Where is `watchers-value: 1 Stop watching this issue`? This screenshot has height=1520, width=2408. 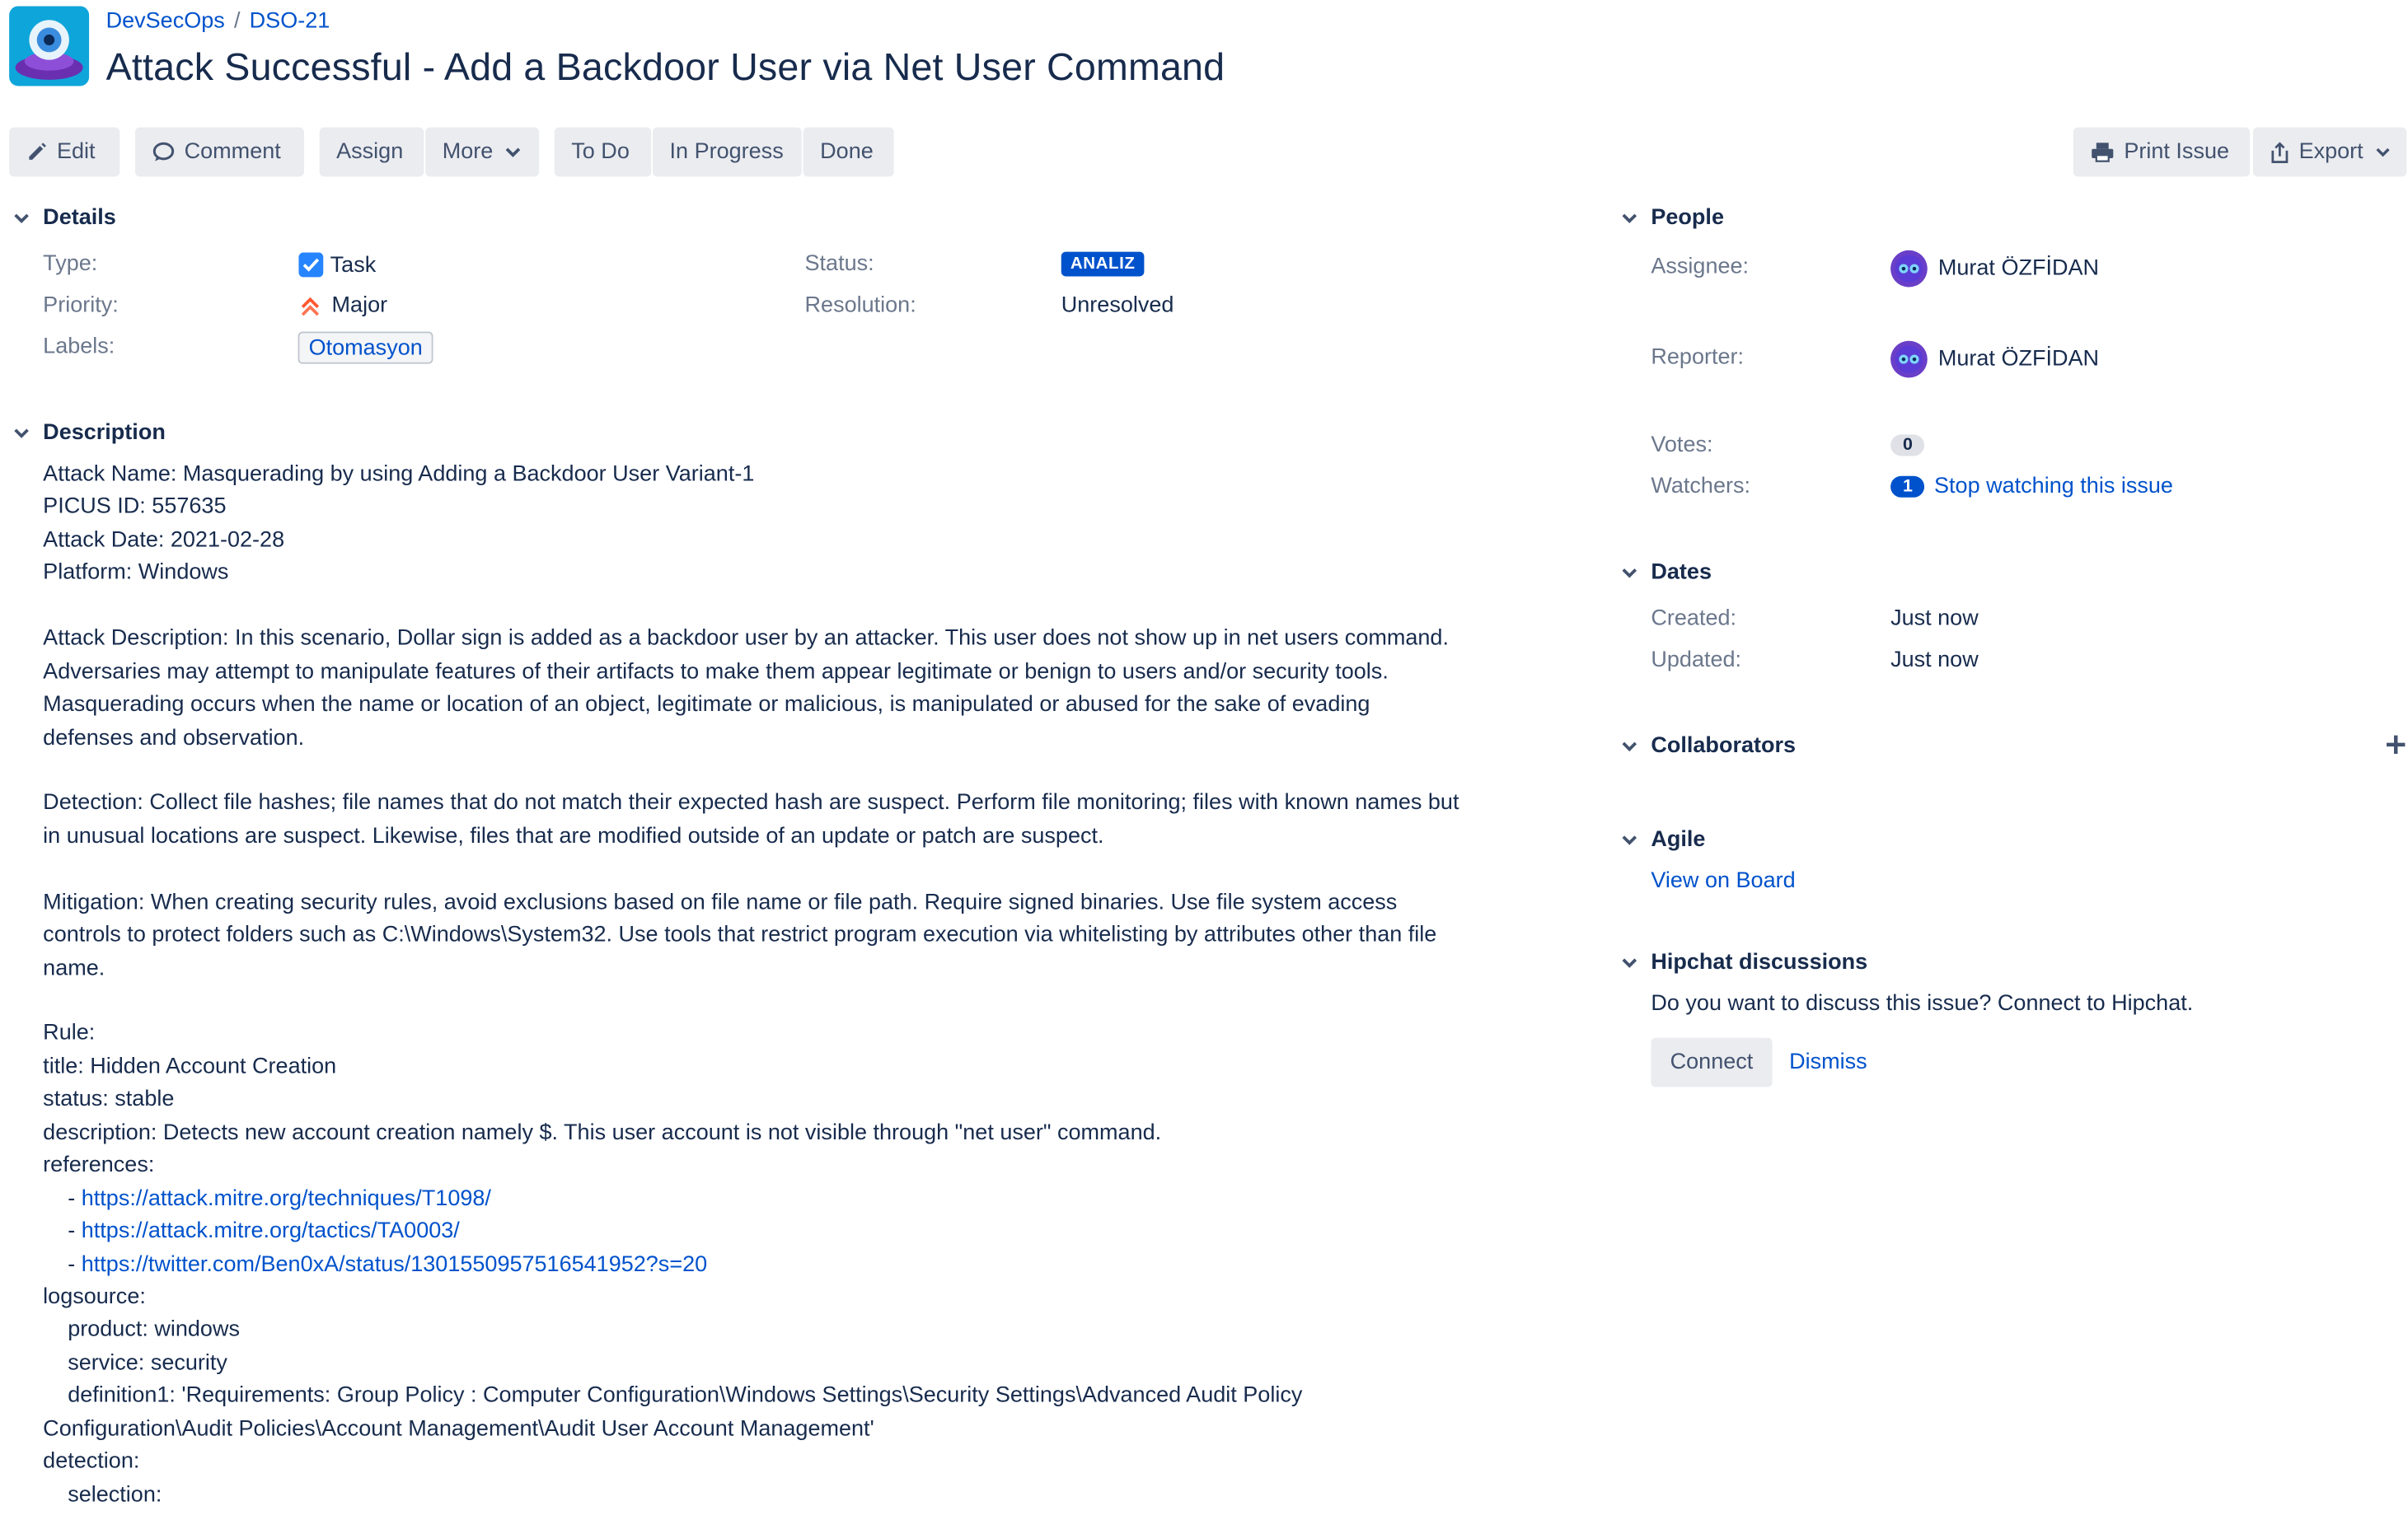 watchers-value: 1 Stop watching this issue is located at coordinates (2032, 487).